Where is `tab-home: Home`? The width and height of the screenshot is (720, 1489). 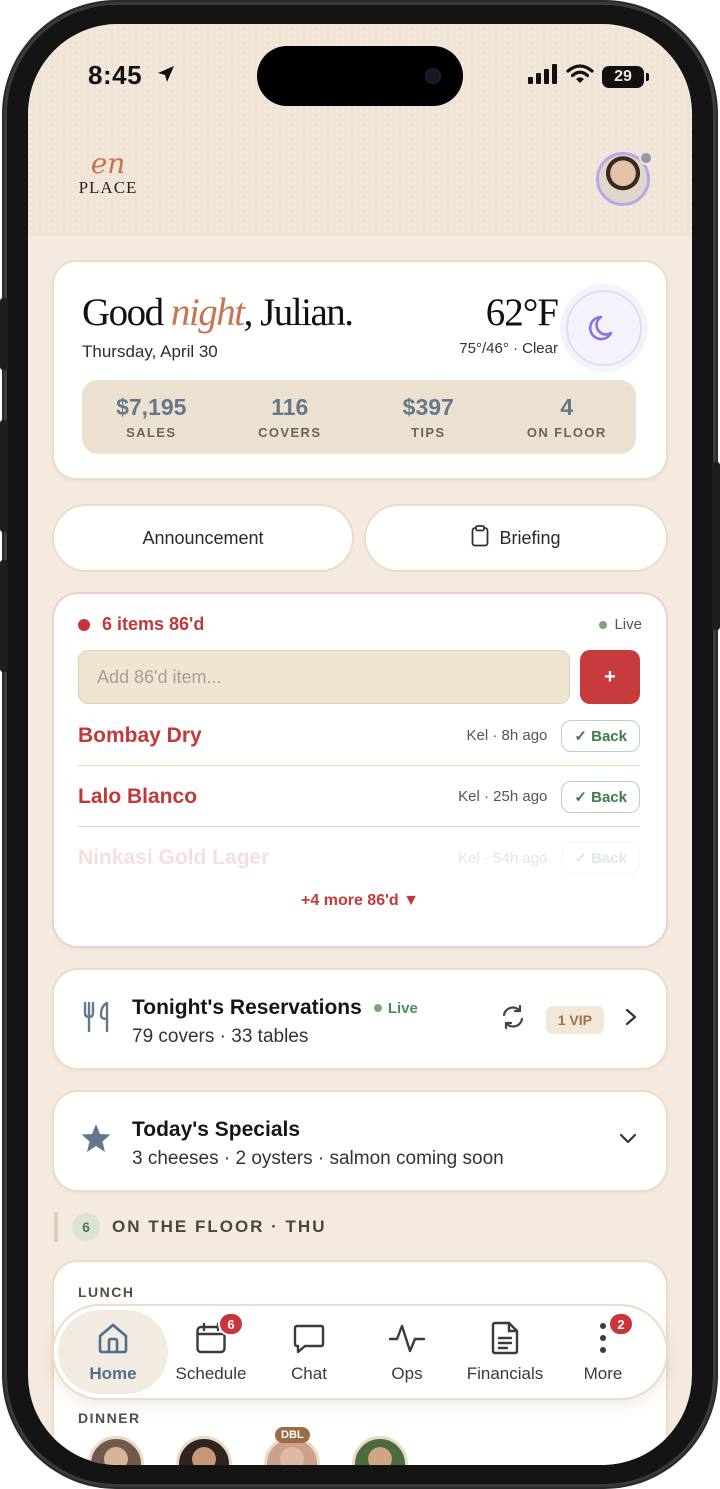 tab-home: Home is located at coordinates (113, 1352).